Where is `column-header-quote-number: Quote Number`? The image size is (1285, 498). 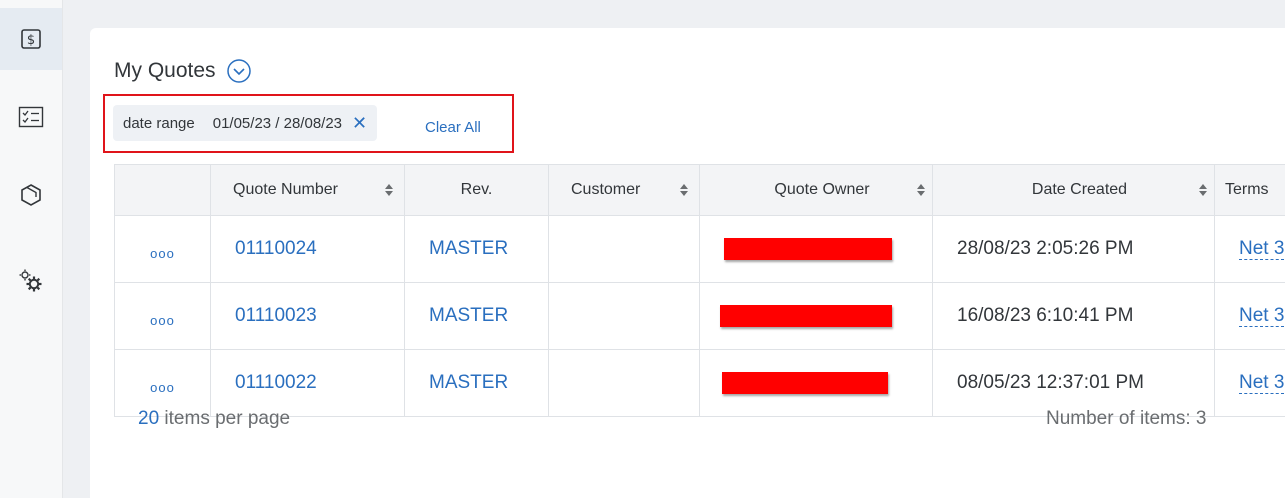
column-header-quote-number: Quote Number is located at coordinates (307, 190).